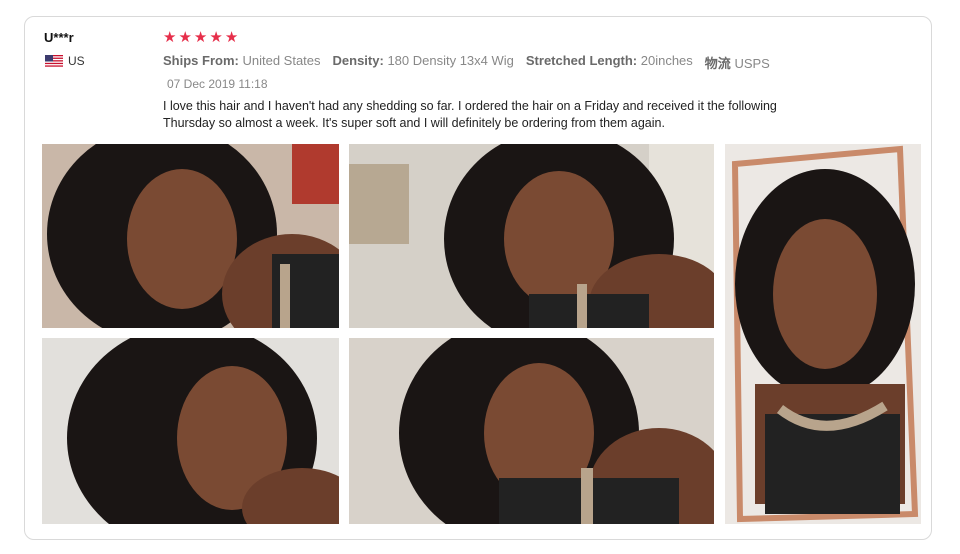 This screenshot has width=960, height=554. What do you see at coordinates (242, 60) in the screenshot?
I see `ships-from: Ships From: United States` at bounding box center [242, 60].